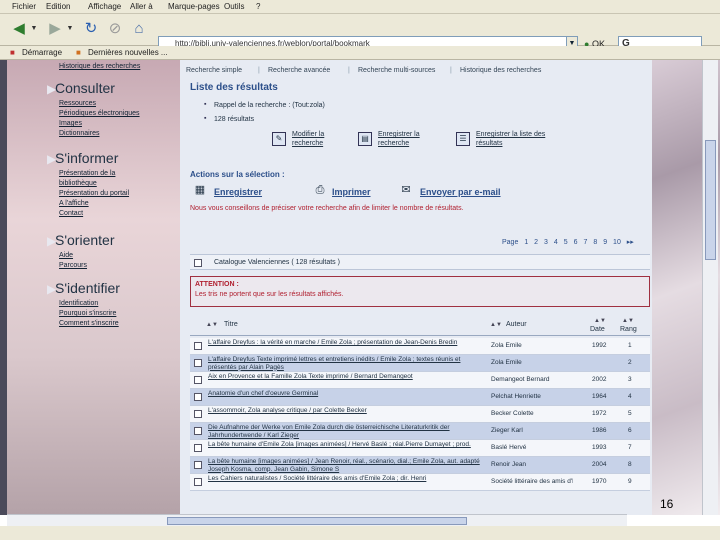  Describe the element at coordinates (322, 139) in the screenshot. I see `modify-search-link: Modifier la recherche` at that location.